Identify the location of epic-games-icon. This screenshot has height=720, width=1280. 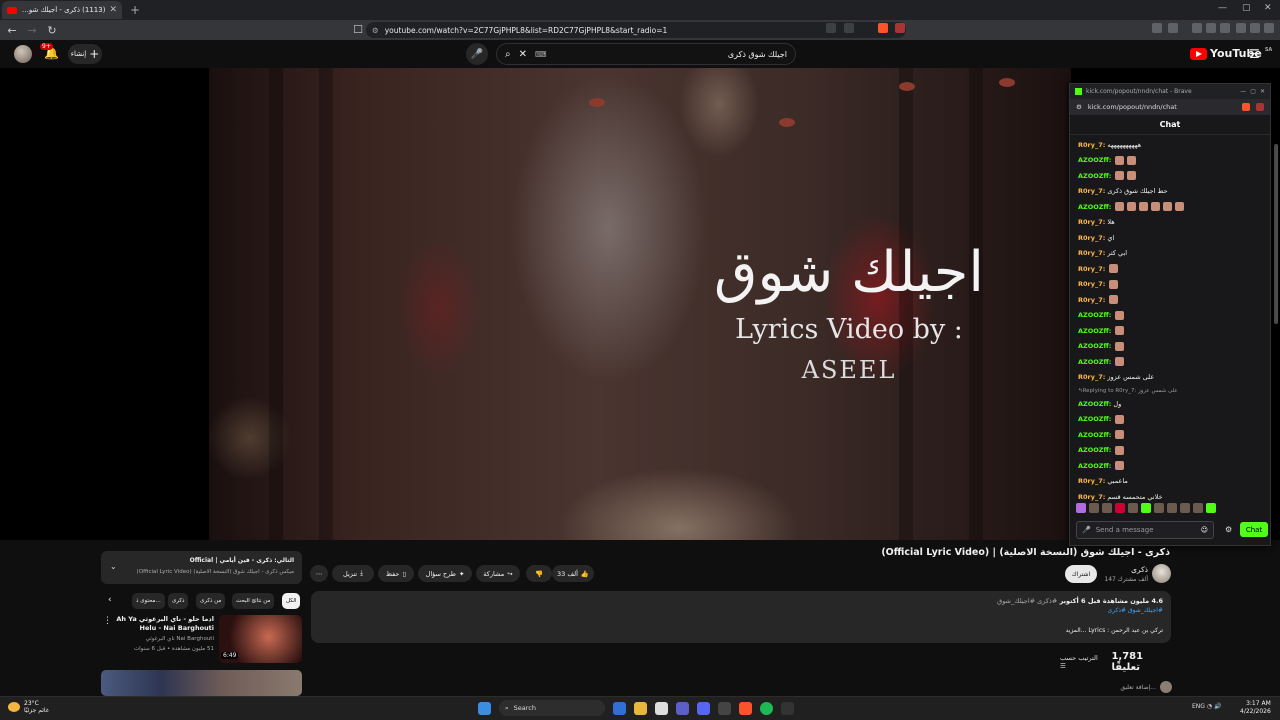
(787, 708).